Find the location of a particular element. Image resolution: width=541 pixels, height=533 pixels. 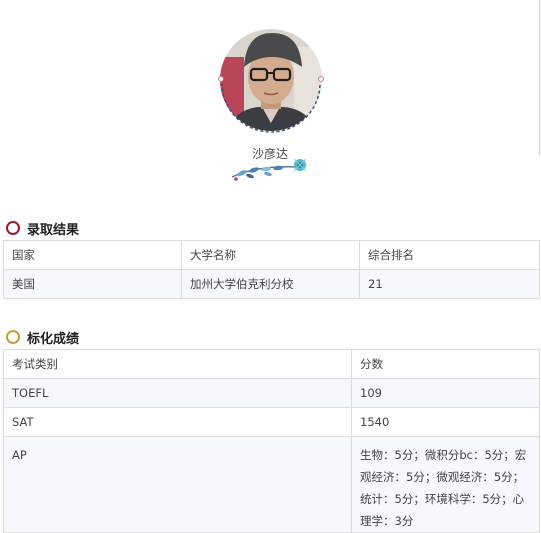

table-row: SAT 1540 is located at coordinates (271, 422).